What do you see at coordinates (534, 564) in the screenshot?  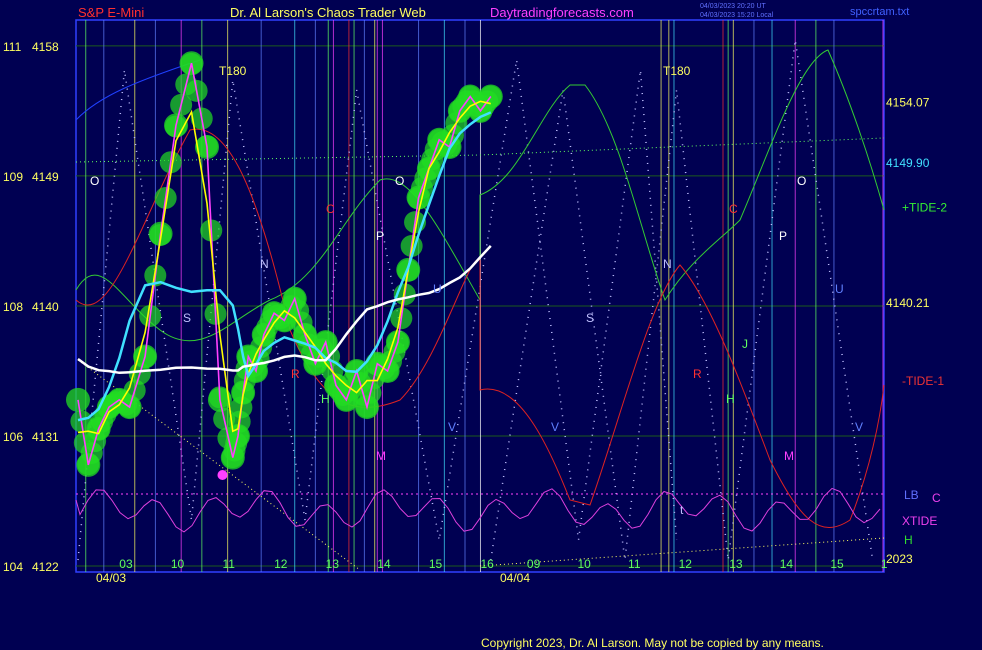 I see `x-hour-label: 09` at bounding box center [534, 564].